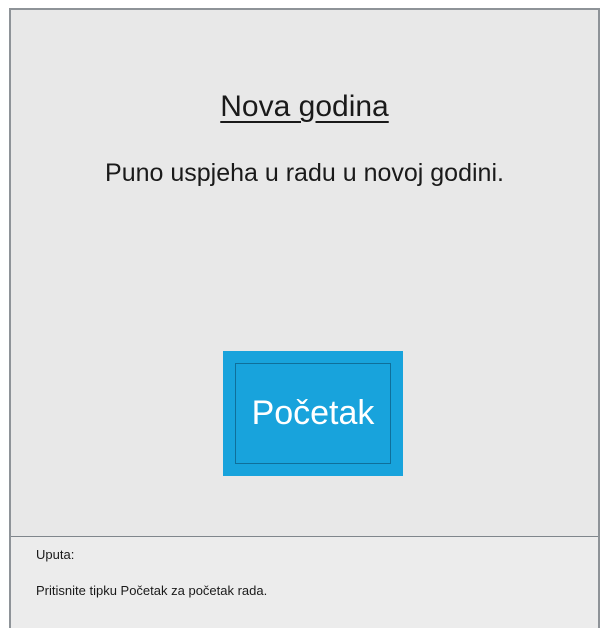 The height and width of the screenshot is (630, 602). I want to click on start-button-label: Početak, so click(313, 413).